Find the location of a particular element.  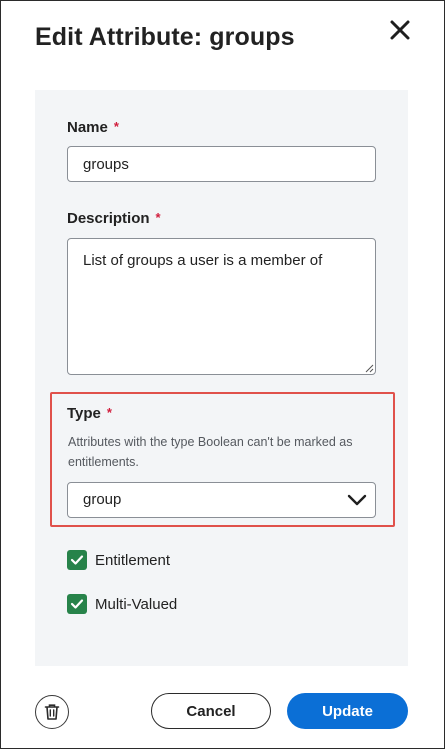

name-label: Name * is located at coordinates (93, 127).